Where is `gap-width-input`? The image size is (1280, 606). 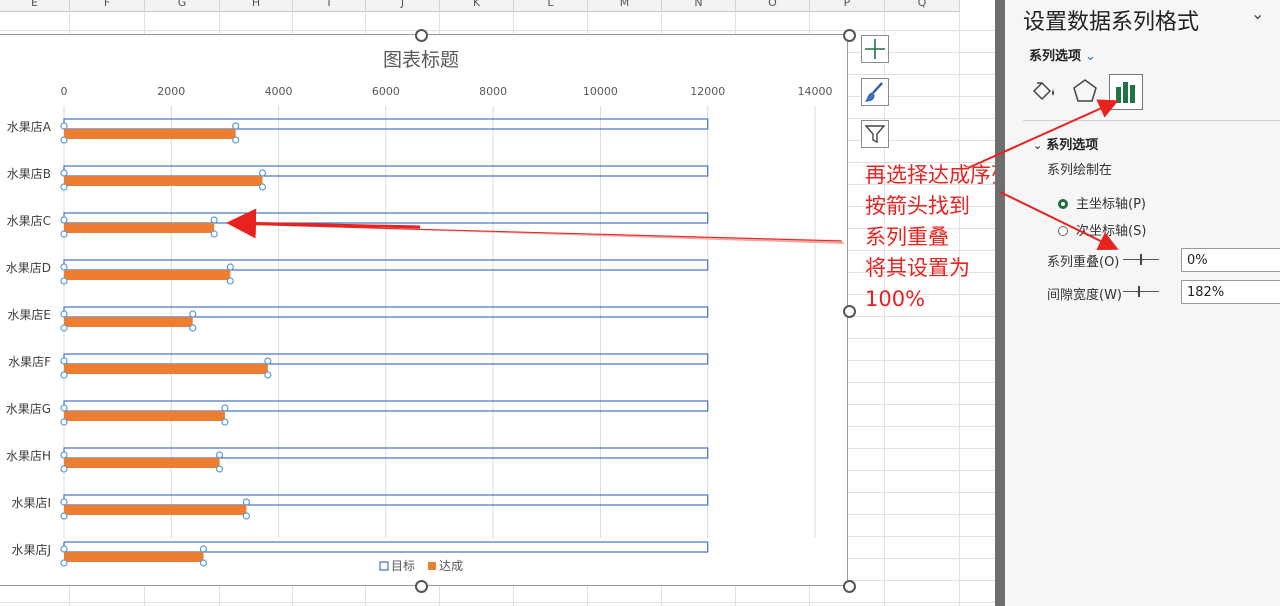 gap-width-input is located at coordinates (1230, 292).